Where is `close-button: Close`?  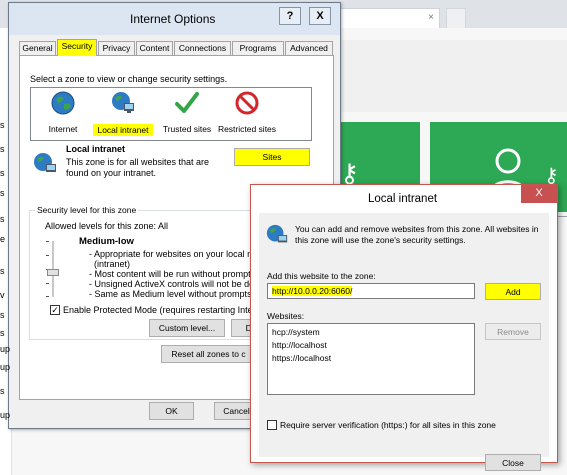
close-button: Close is located at coordinates (513, 462).